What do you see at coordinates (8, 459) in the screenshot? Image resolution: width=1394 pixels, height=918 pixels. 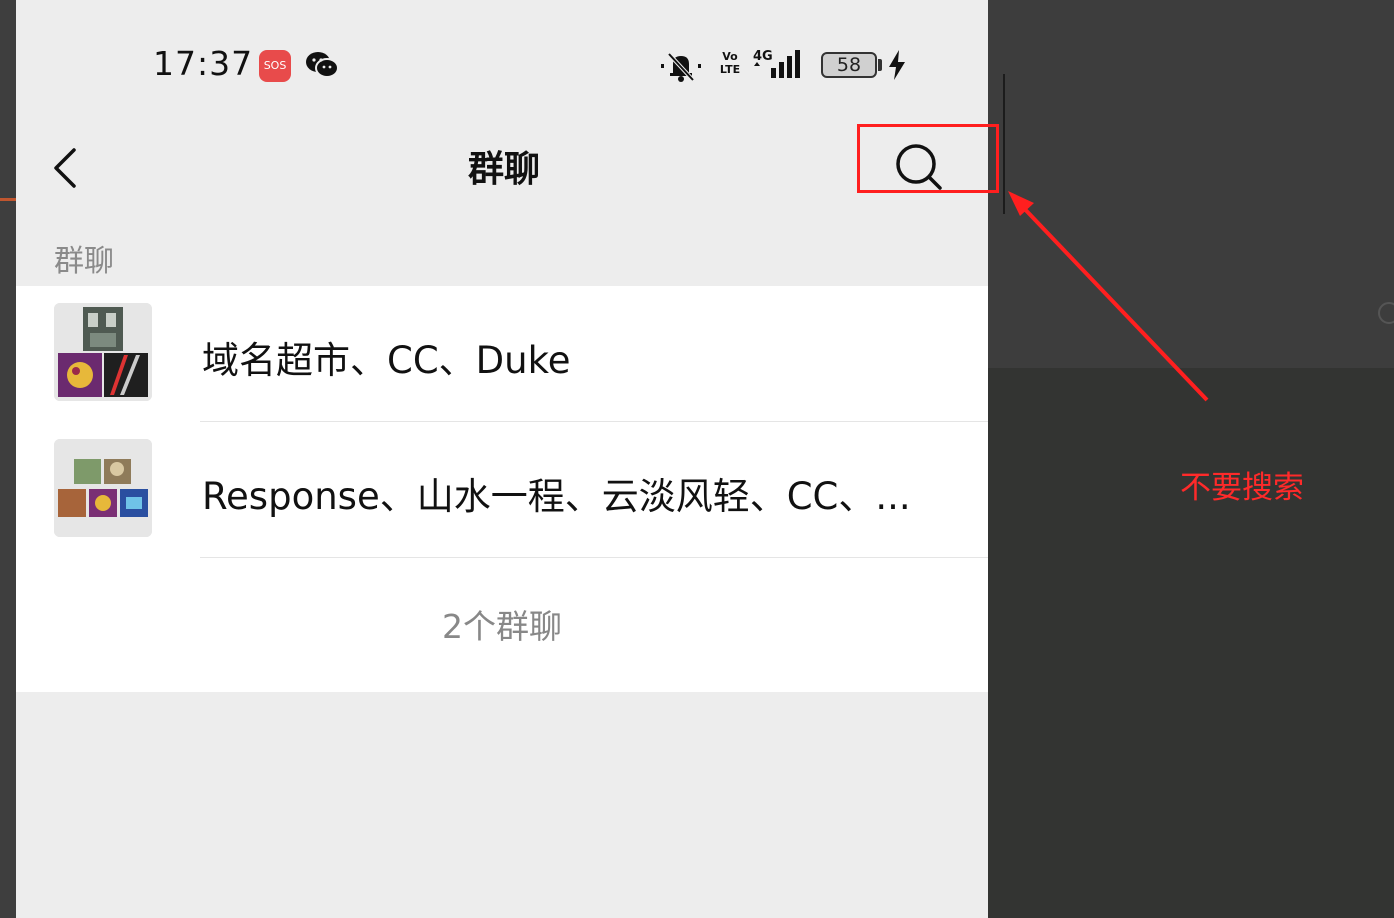 I see `background-left-edge` at bounding box center [8, 459].